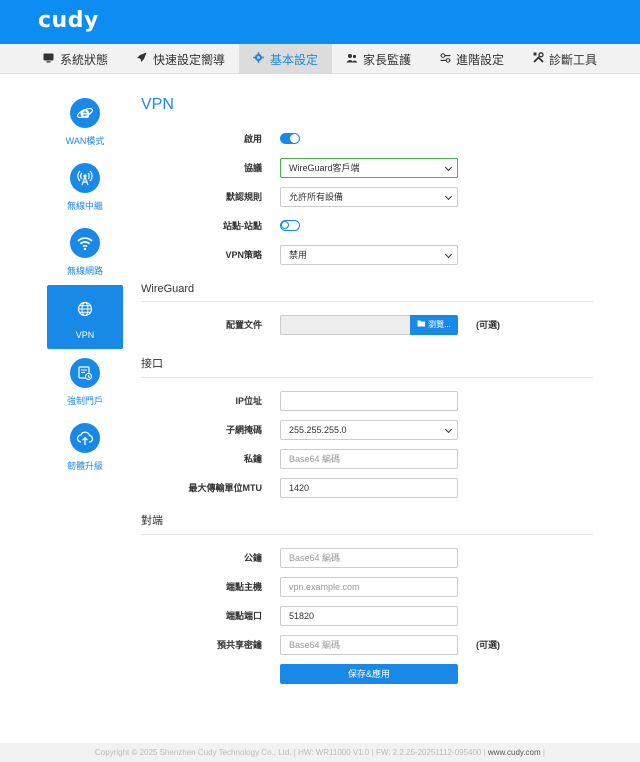 The image size is (640, 762). Describe the element at coordinates (367, 138) in the screenshot. I see `enable-row: 啟用` at that location.